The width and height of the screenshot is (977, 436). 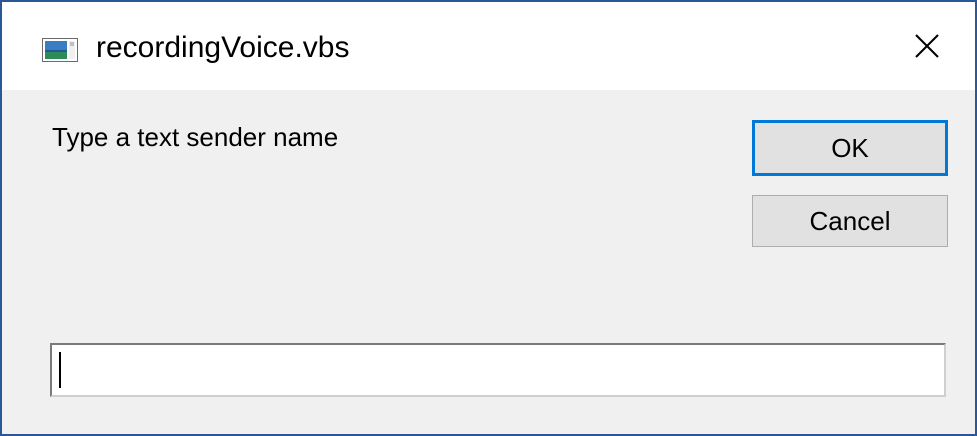 What do you see at coordinates (223, 47) in the screenshot?
I see `window-title: recordingVoice.vbs` at bounding box center [223, 47].